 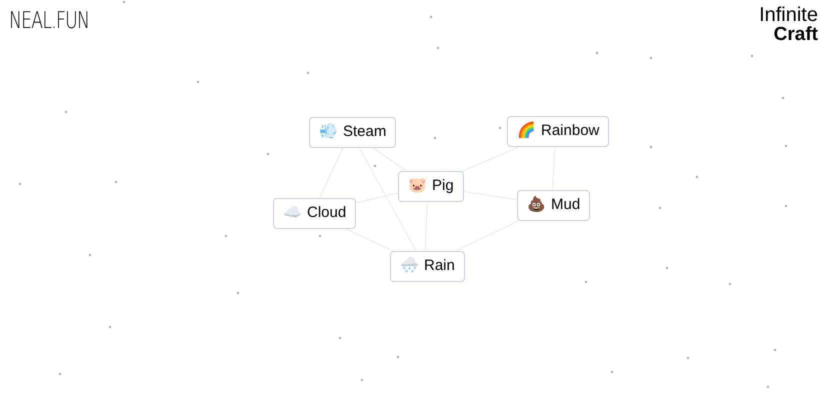 I want to click on element-tile: ☁ Cloud, so click(x=314, y=213).